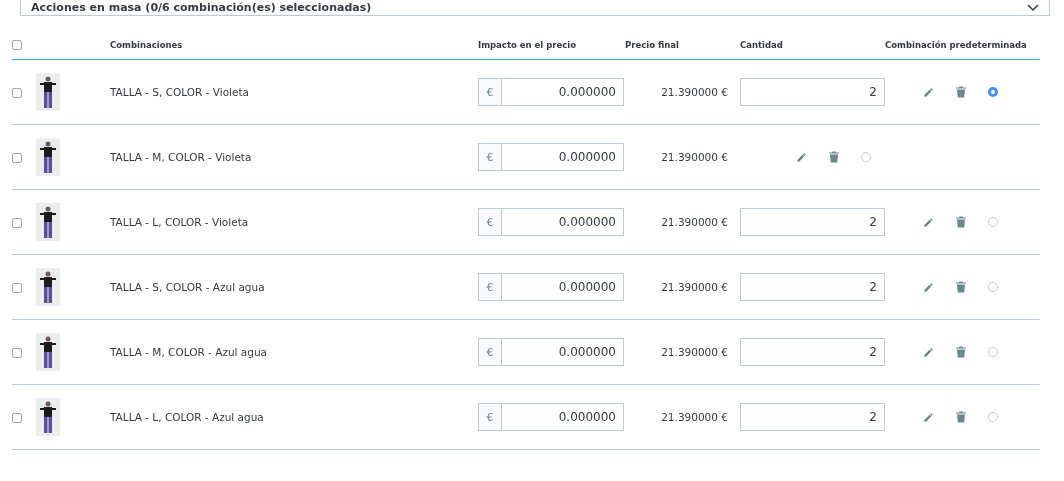 The height and width of the screenshot is (481, 1064). Describe the element at coordinates (187, 417) in the screenshot. I see `combination-name: TALLA - L, COLOR - Azul agua` at that location.